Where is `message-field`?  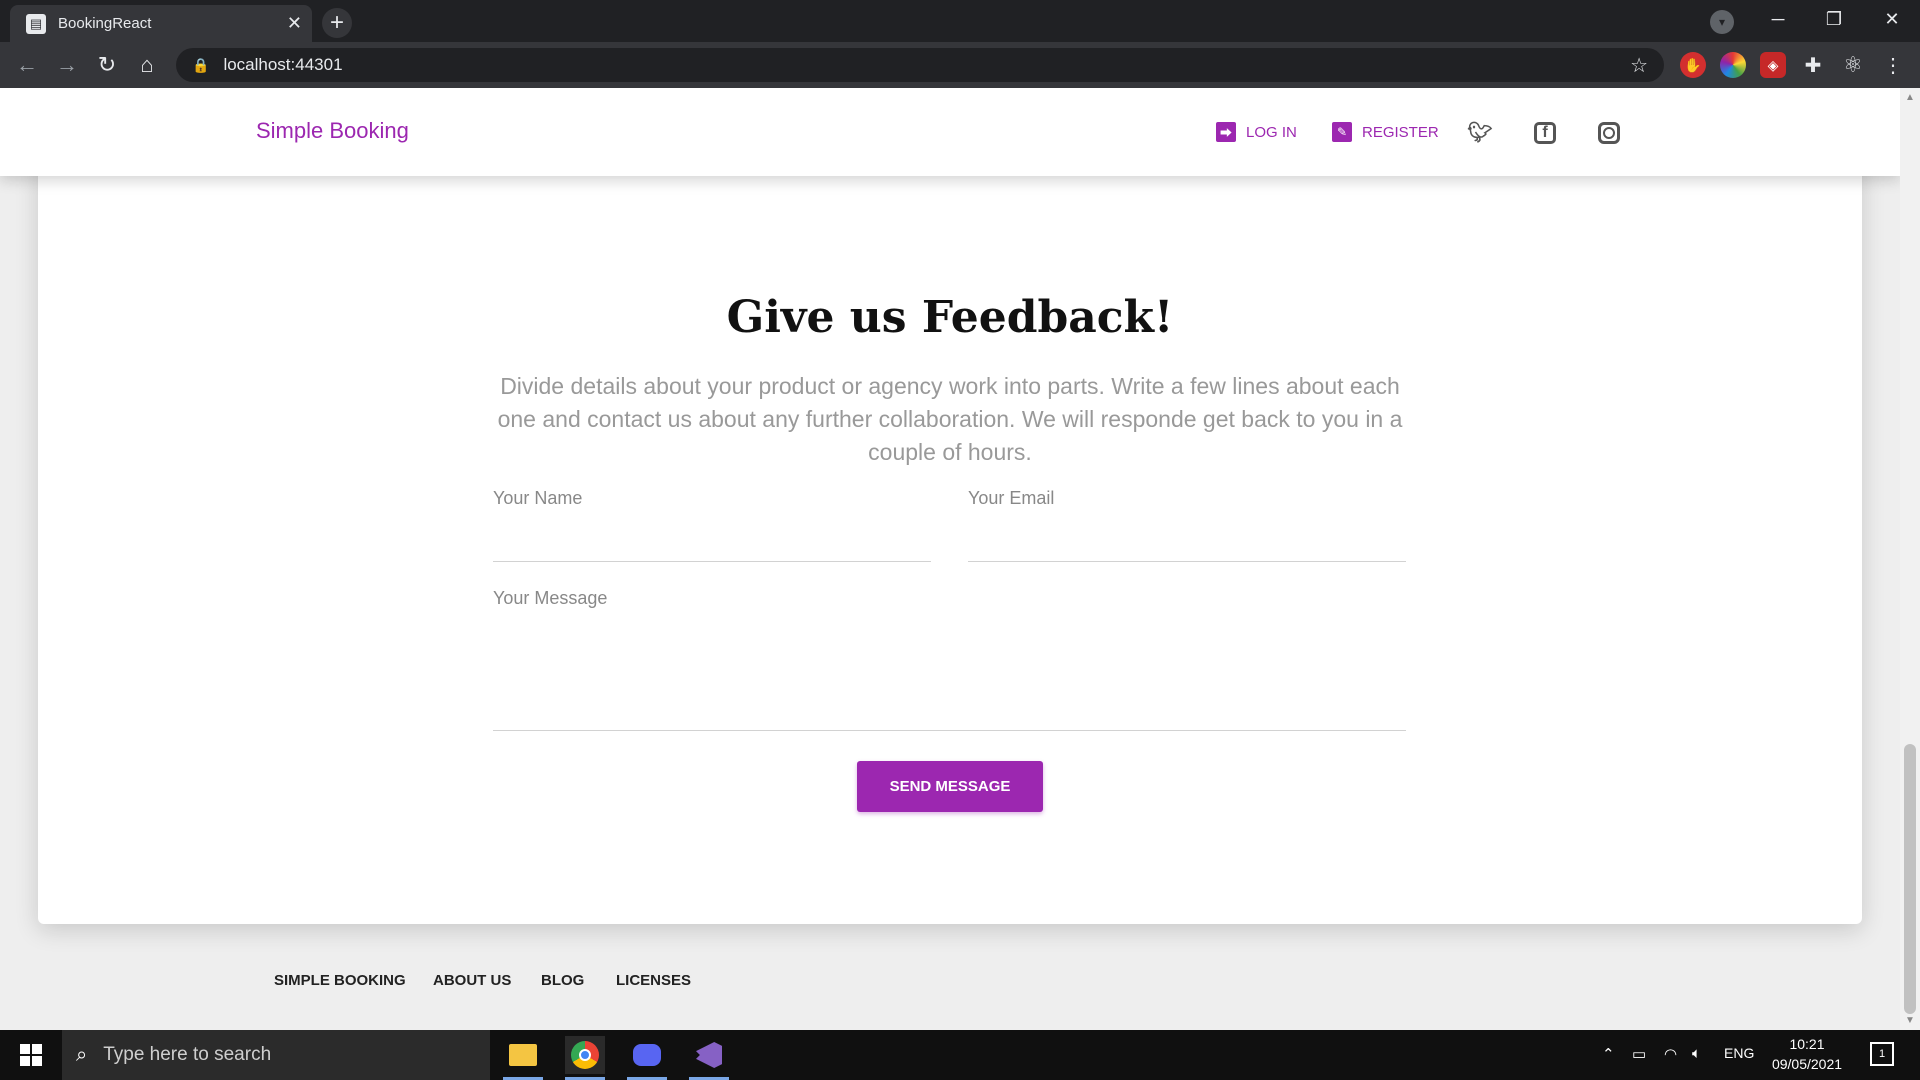
message-field is located at coordinates (949, 730).